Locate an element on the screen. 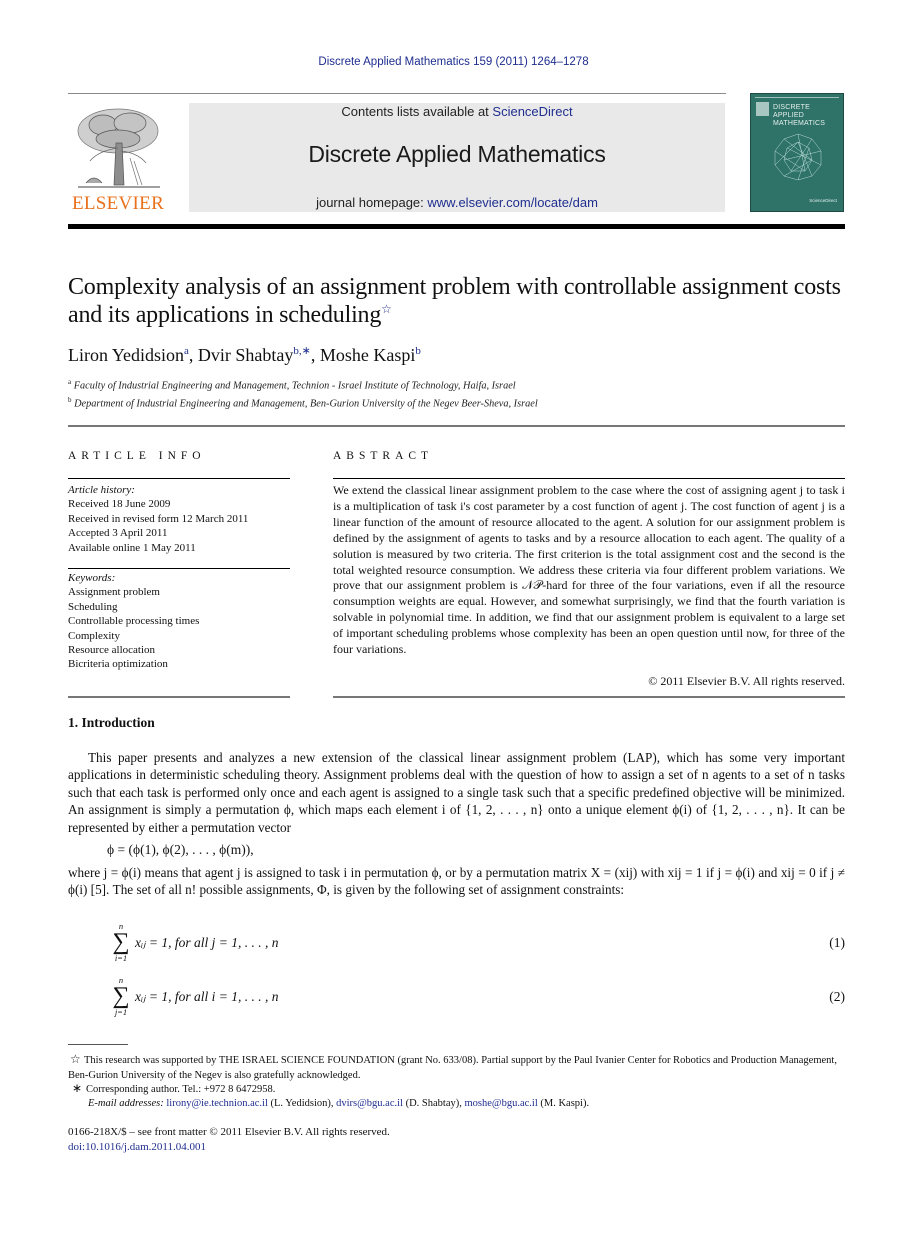  permutation-vector-equation: ϕ = (ϕ(1), ϕ(2), . . . , ϕ(m)), is located at coordinates (180, 849).